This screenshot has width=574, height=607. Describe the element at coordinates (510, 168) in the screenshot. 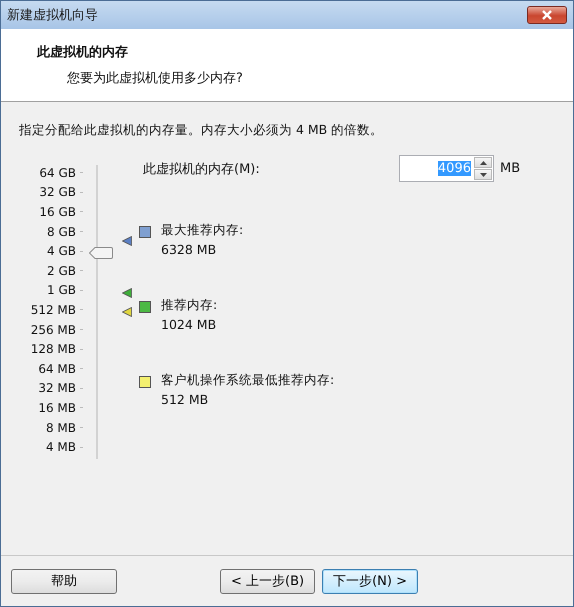

I see `unit-label: MB` at that location.